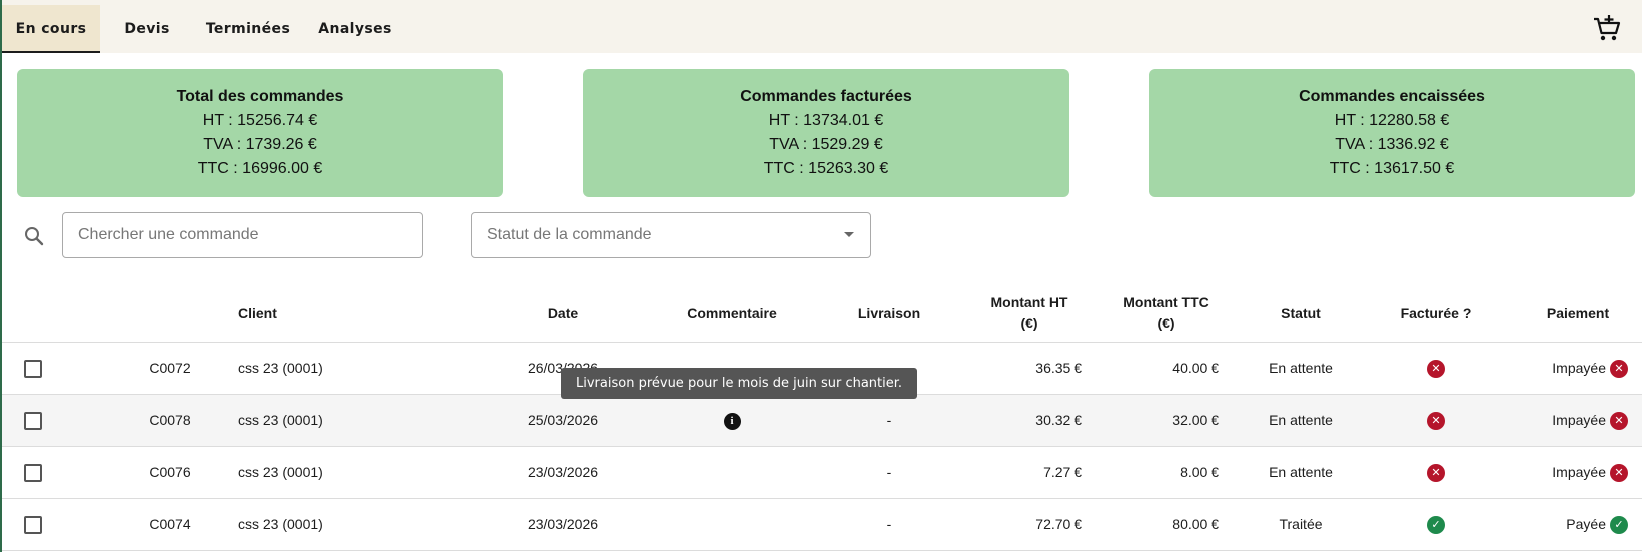 The height and width of the screenshot is (552, 1642). Describe the element at coordinates (1607, 28) in the screenshot. I see `add-to-cart-icon` at that location.